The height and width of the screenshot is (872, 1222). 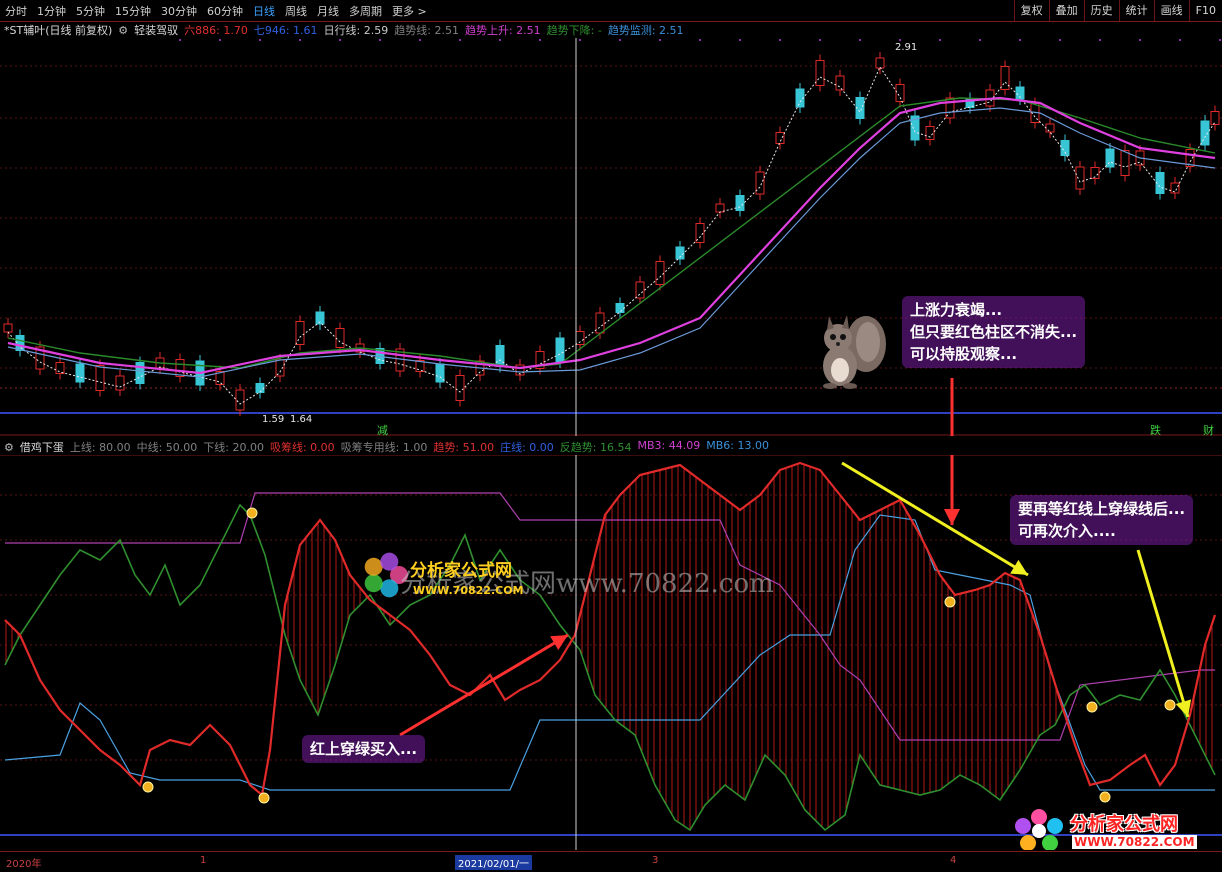 What do you see at coordinates (365, 11) in the screenshot?
I see `period-tab: 多周期` at bounding box center [365, 11].